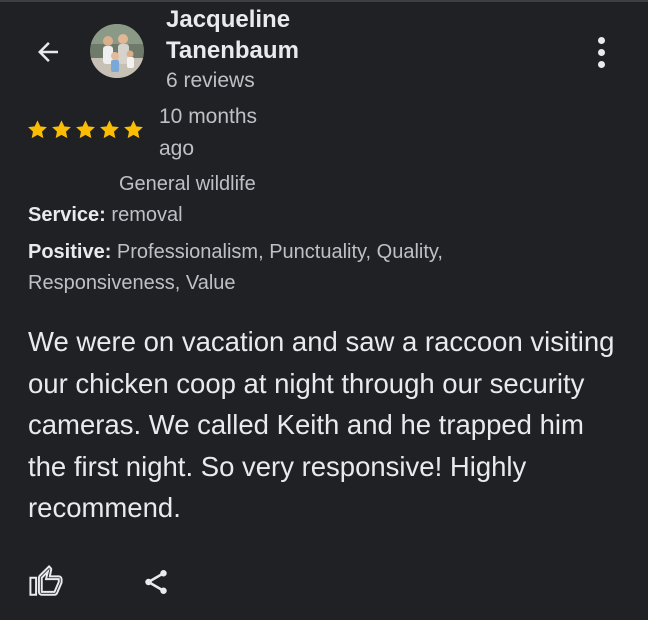 Image resolution: width=648 pixels, height=620 pixels. Describe the element at coordinates (70, 252) in the screenshot. I see `positive-label: Positive:` at that location.